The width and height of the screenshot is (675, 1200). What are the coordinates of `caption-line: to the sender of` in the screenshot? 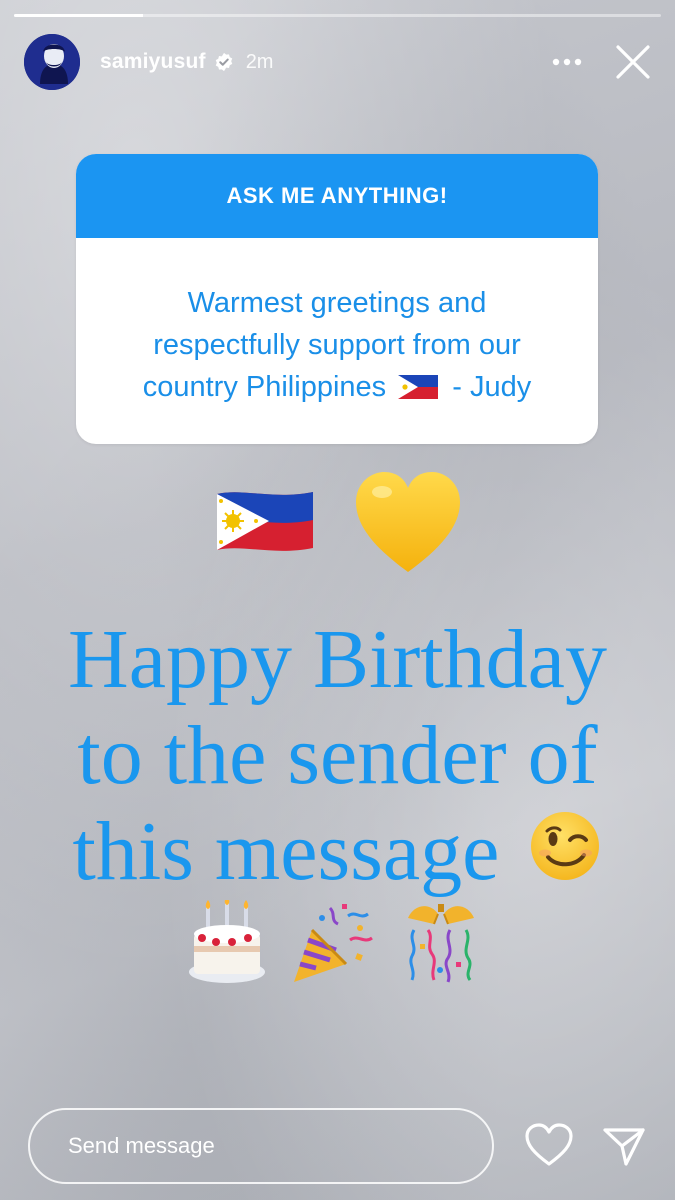 It's located at (337, 755).